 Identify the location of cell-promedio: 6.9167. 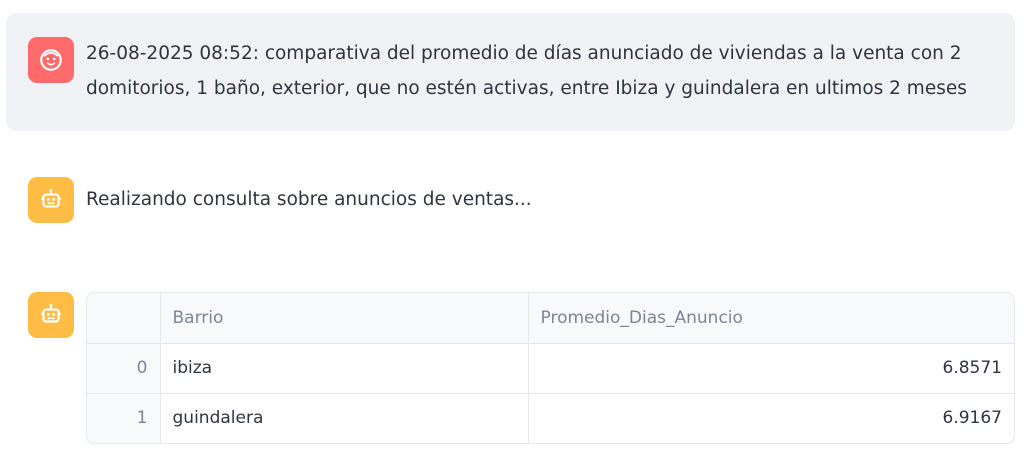
(771, 418).